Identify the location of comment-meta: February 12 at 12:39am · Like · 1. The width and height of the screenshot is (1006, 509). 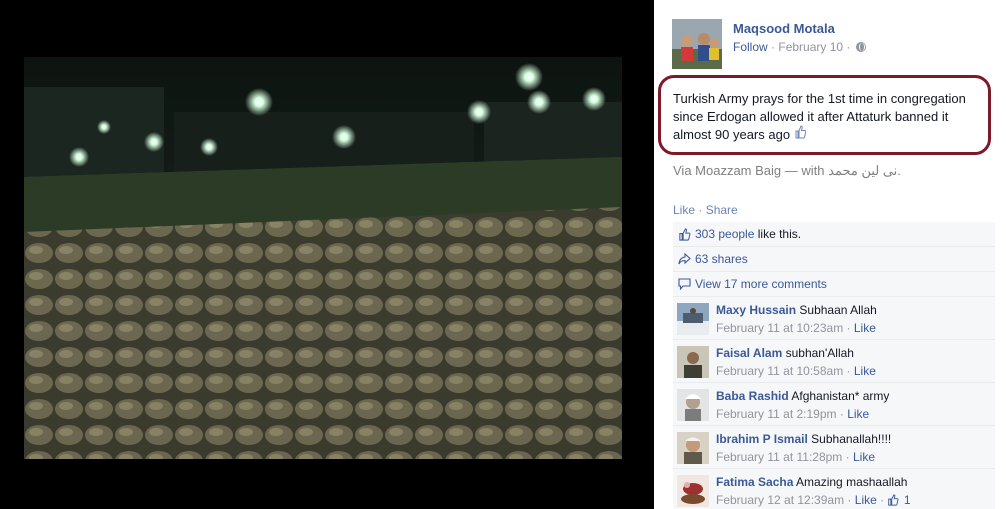
(813, 500).